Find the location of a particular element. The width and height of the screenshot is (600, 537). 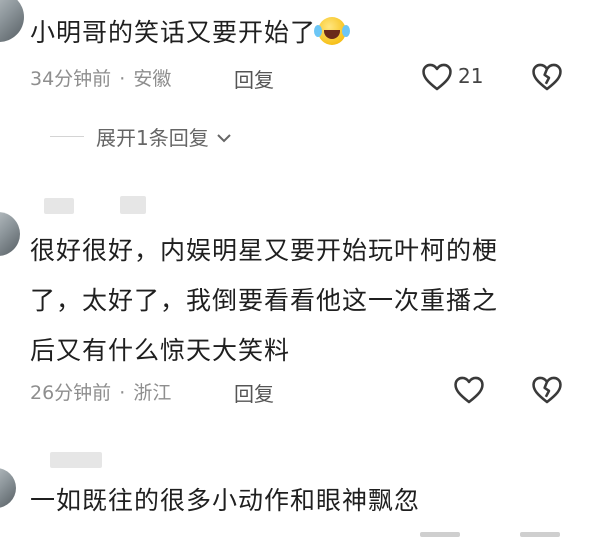

comment-time: 26分钟前 is located at coordinates (71, 393).